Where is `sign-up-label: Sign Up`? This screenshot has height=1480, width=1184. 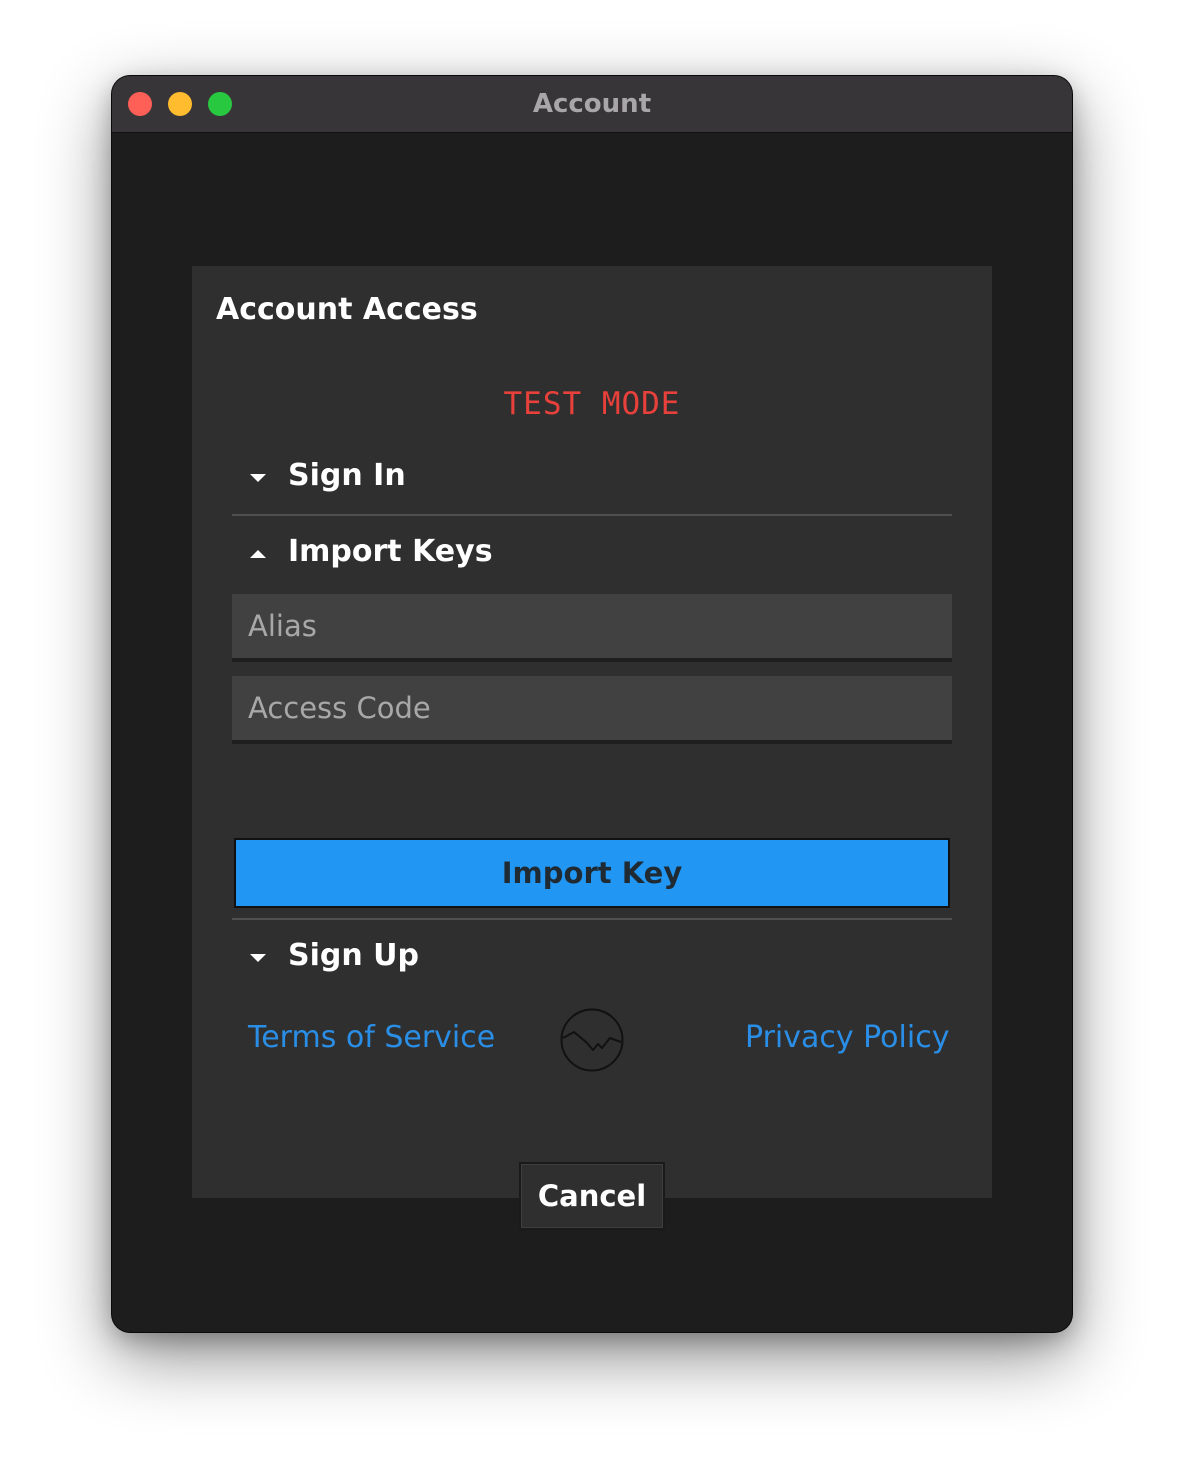 sign-up-label: Sign Up is located at coordinates (354, 955).